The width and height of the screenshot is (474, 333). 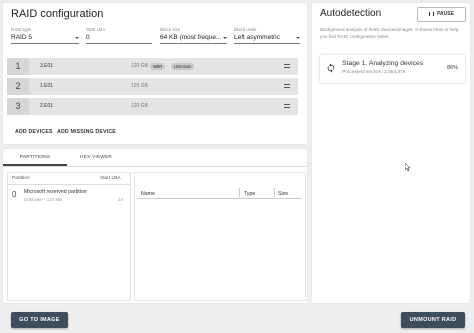 I want to click on add-missing-device-button: ADD MISSING DEVICE, so click(x=86, y=132).